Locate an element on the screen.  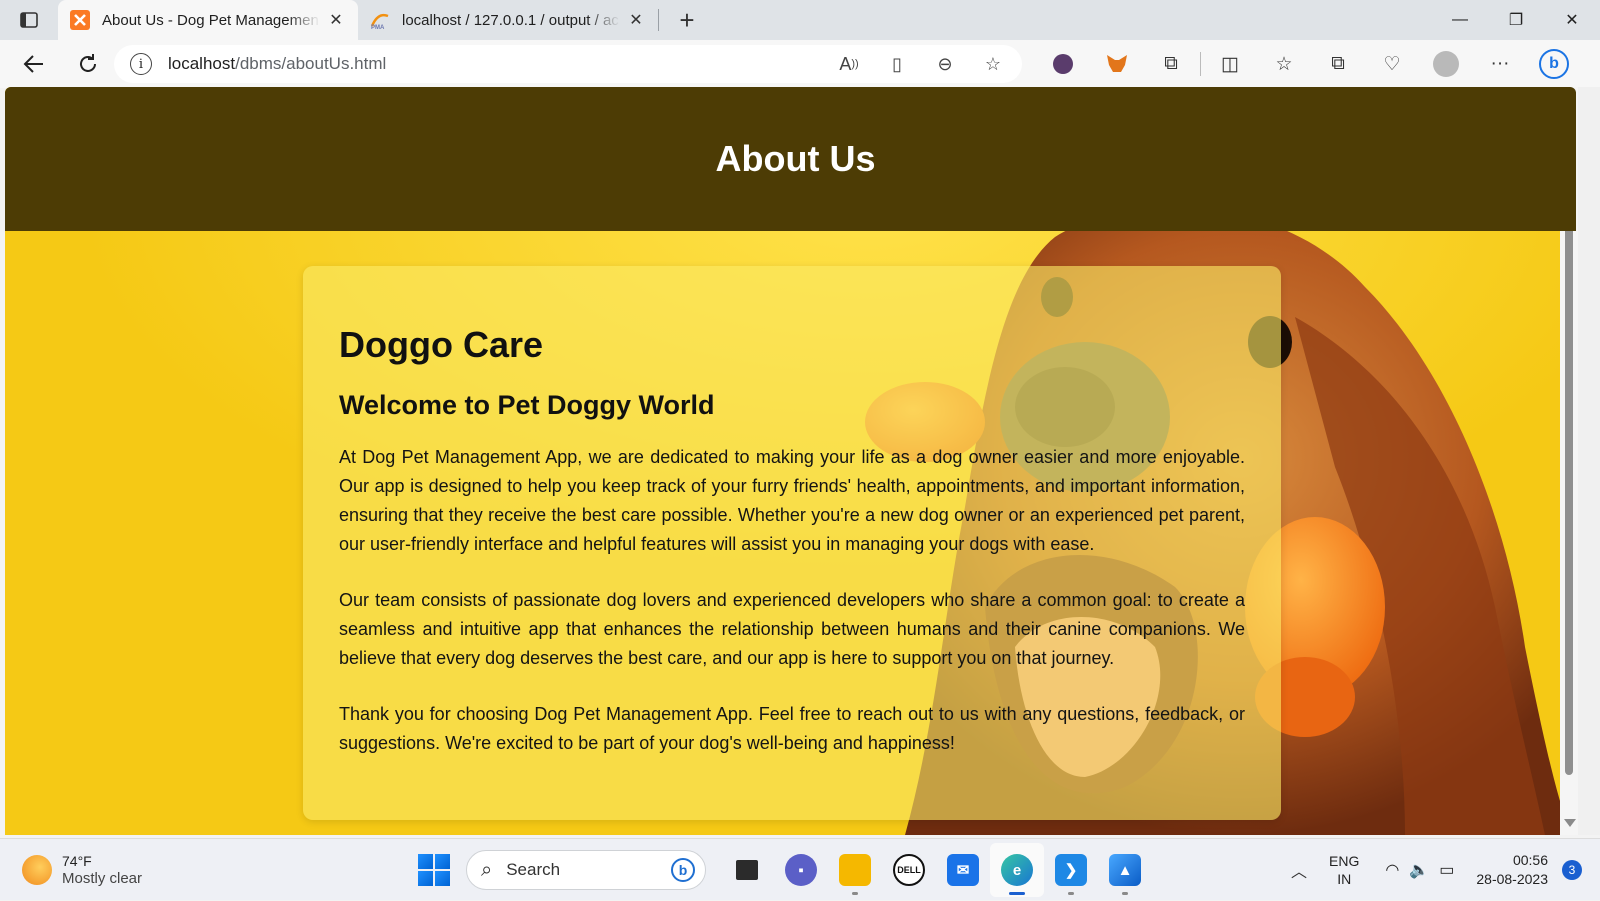
favorites-icon: ☆ is located at coordinates (1284, 64).